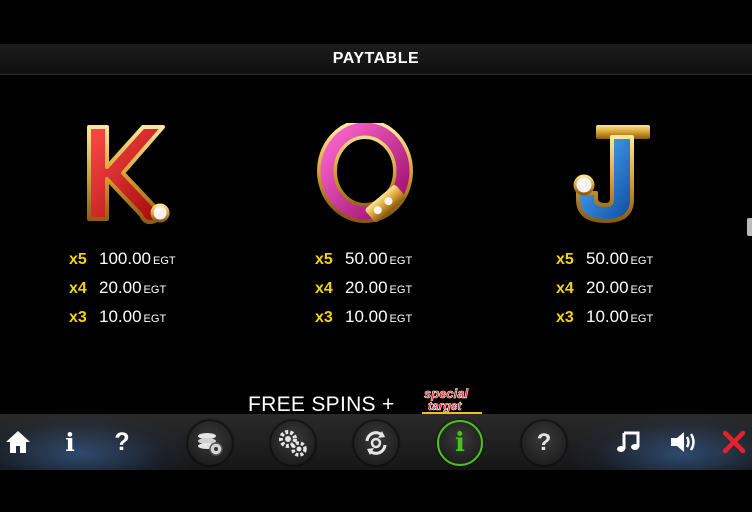 The height and width of the screenshot is (512, 752). I want to click on refresh-gear-icon, so click(376, 443).